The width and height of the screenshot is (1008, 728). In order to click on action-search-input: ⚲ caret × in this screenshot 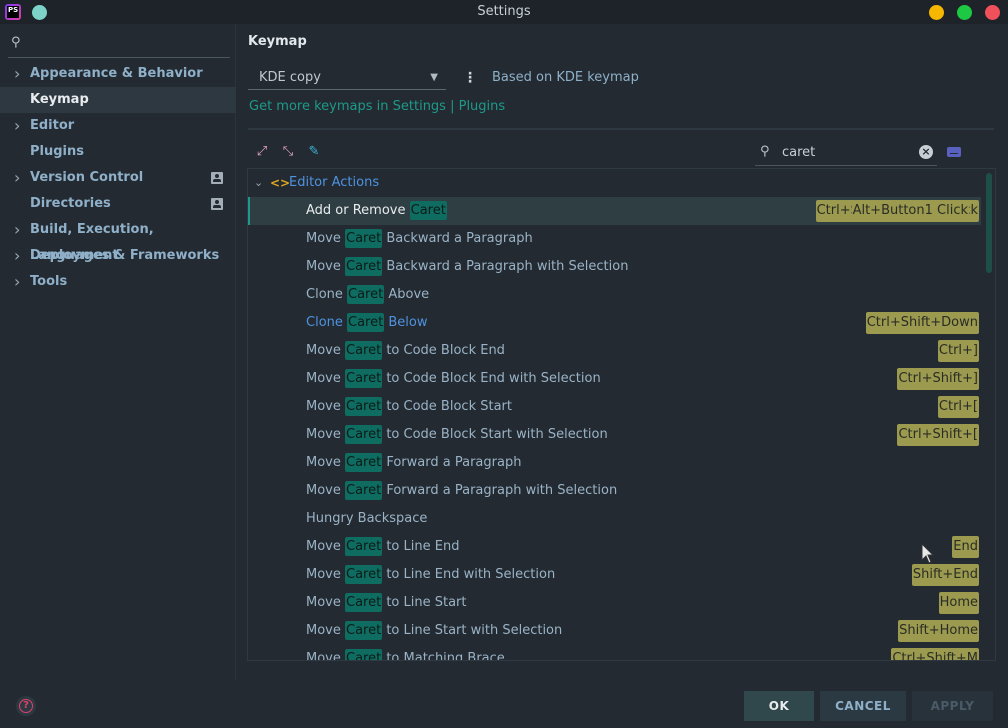, I will do `click(846, 153)`.